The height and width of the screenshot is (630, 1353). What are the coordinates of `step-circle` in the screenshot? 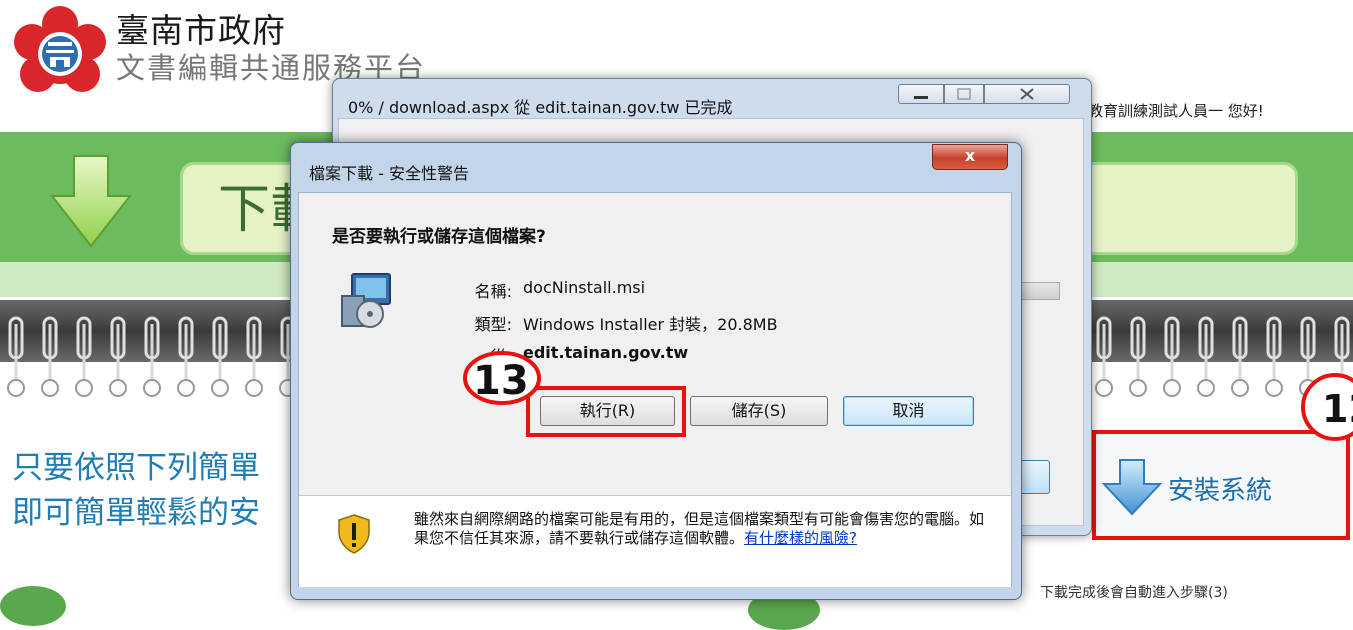 It's located at (33, 606).